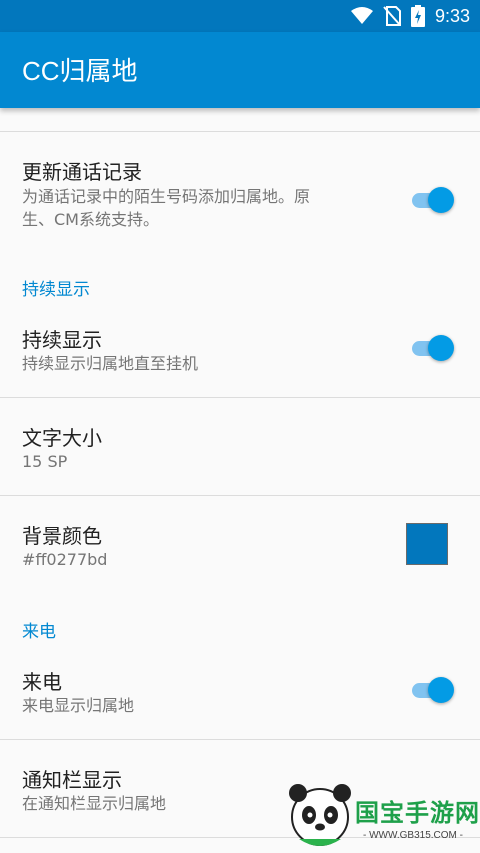 The height and width of the screenshot is (853, 480). Describe the element at coordinates (417, 16) in the screenshot. I see `battery-charging-icon` at that location.